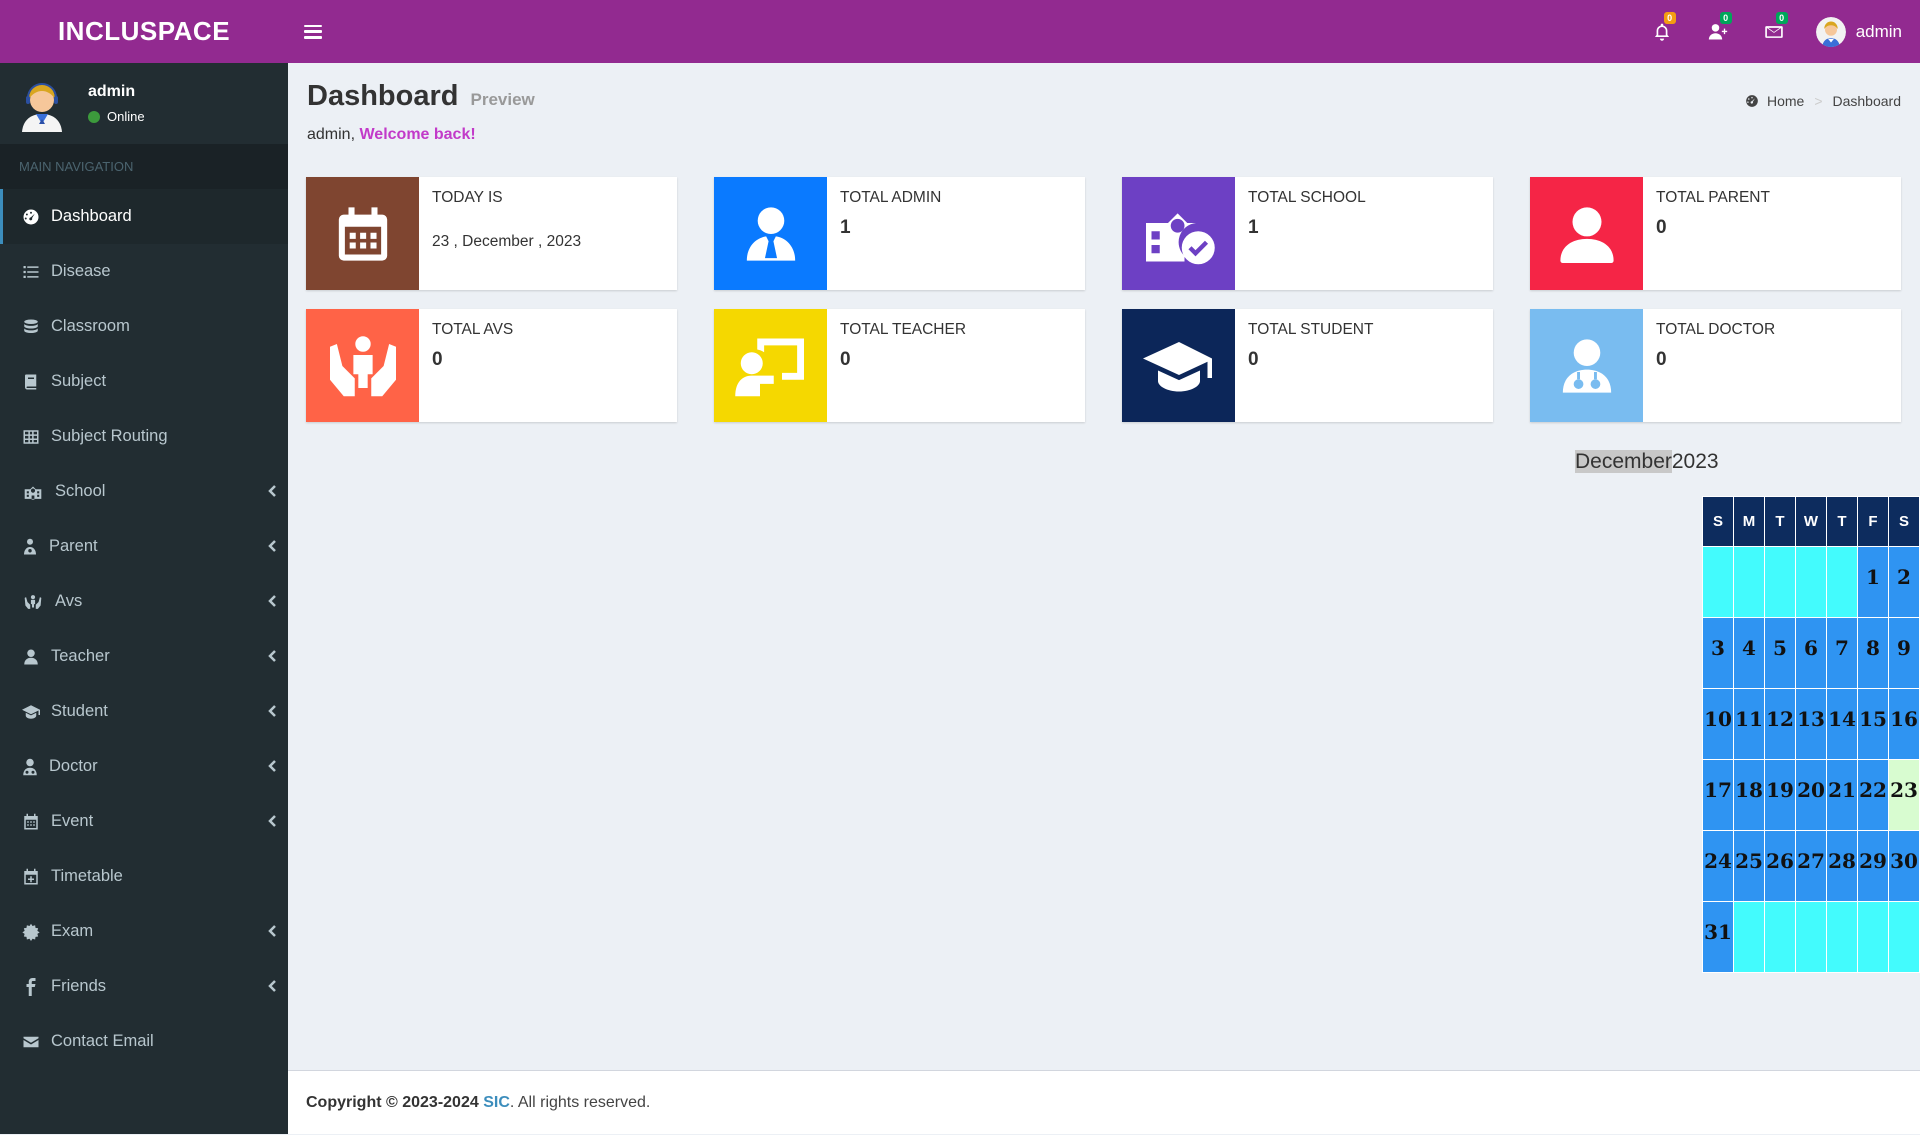 This screenshot has height=1135, width=1920. Describe the element at coordinates (144, 271) in the screenshot. I see `sidebar-item-disease: Disease` at that location.